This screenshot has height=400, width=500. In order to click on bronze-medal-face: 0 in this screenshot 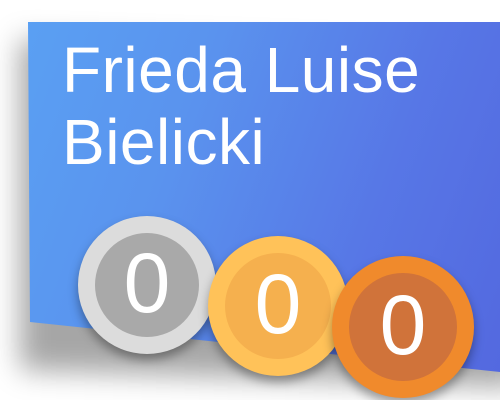, I will do `click(403, 327)`.